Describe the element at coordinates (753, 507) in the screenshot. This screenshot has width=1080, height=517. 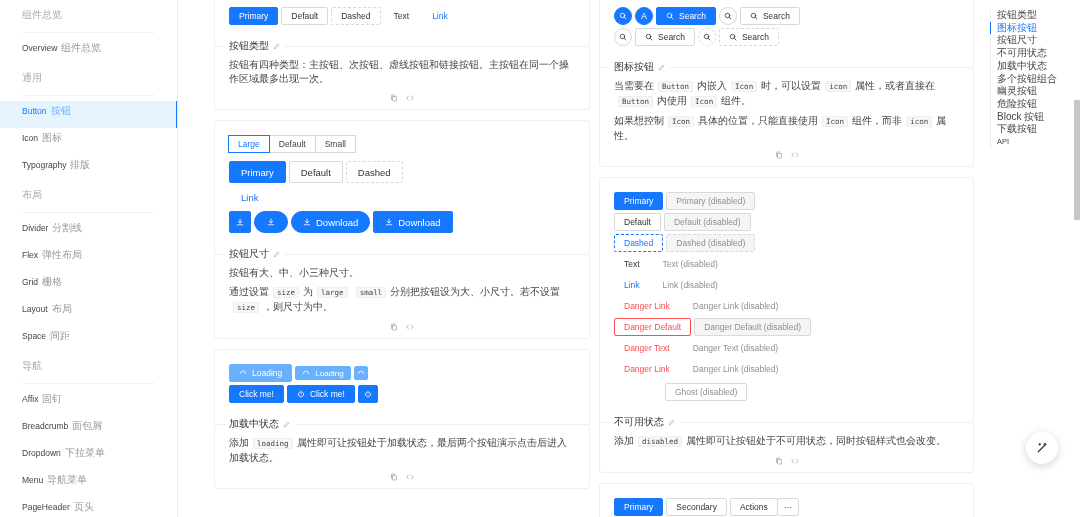
I see `button: Actions` at that location.